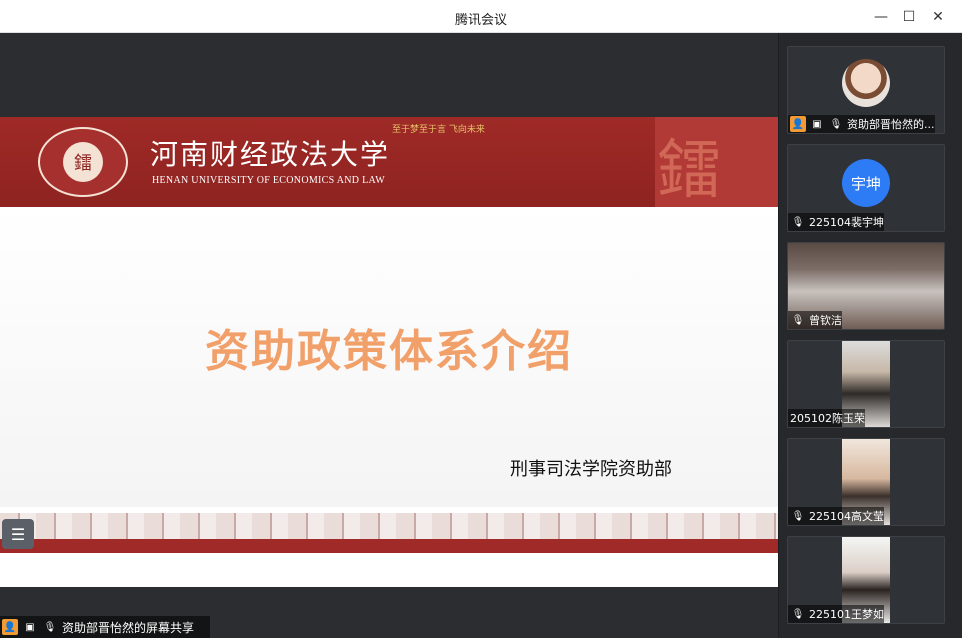 Image resolution: width=962 pixels, height=638 pixels. Describe the element at coordinates (866, 482) in the screenshot. I see `participant-tile: 🎙 225104高文莹` at that location.